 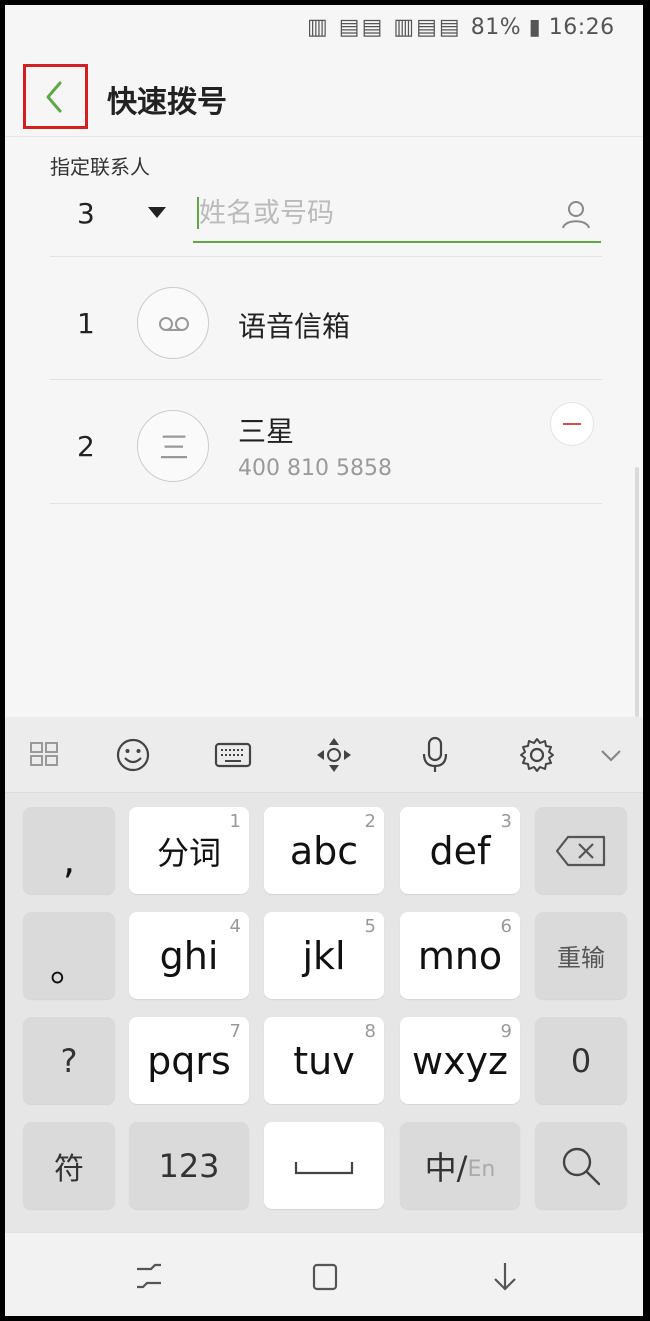 I want to click on key-4: ghi 4, so click(x=189, y=955).